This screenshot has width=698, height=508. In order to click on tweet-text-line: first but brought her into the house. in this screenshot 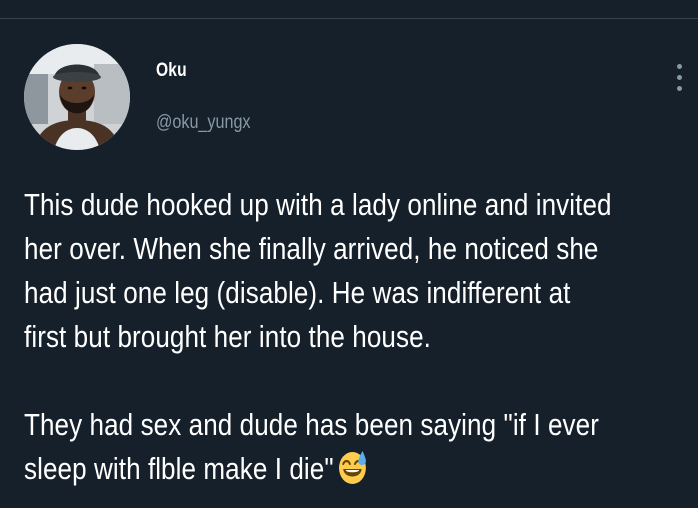, I will do `click(227, 336)`.